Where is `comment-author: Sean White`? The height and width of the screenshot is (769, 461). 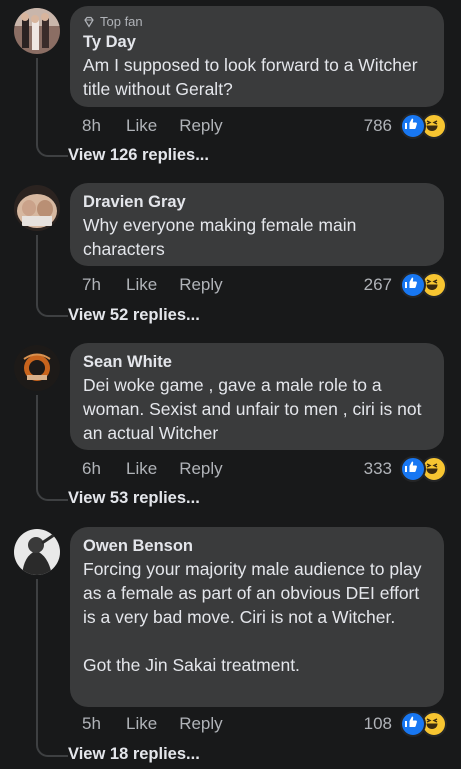 comment-author: Sean White is located at coordinates (257, 362).